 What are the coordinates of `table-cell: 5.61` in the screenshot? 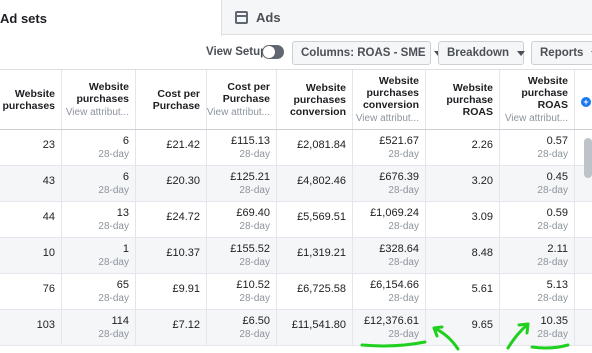 It's located at (463, 291).